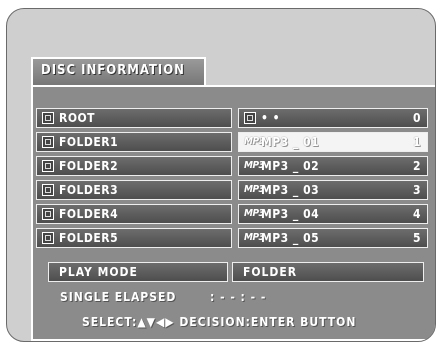 Image resolution: width=442 pixels, height=346 pixels. What do you see at coordinates (416, 118) in the screenshot?
I see `file-number: 0` at bounding box center [416, 118].